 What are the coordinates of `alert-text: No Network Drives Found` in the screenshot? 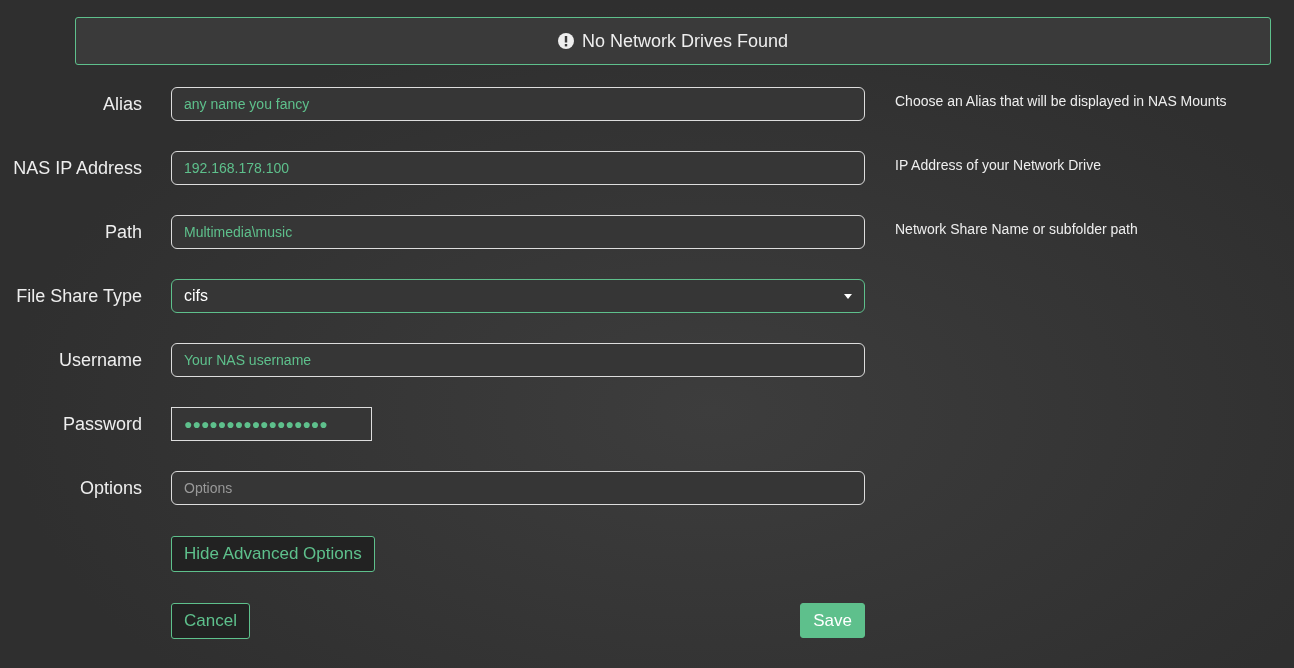 It's located at (685, 41).